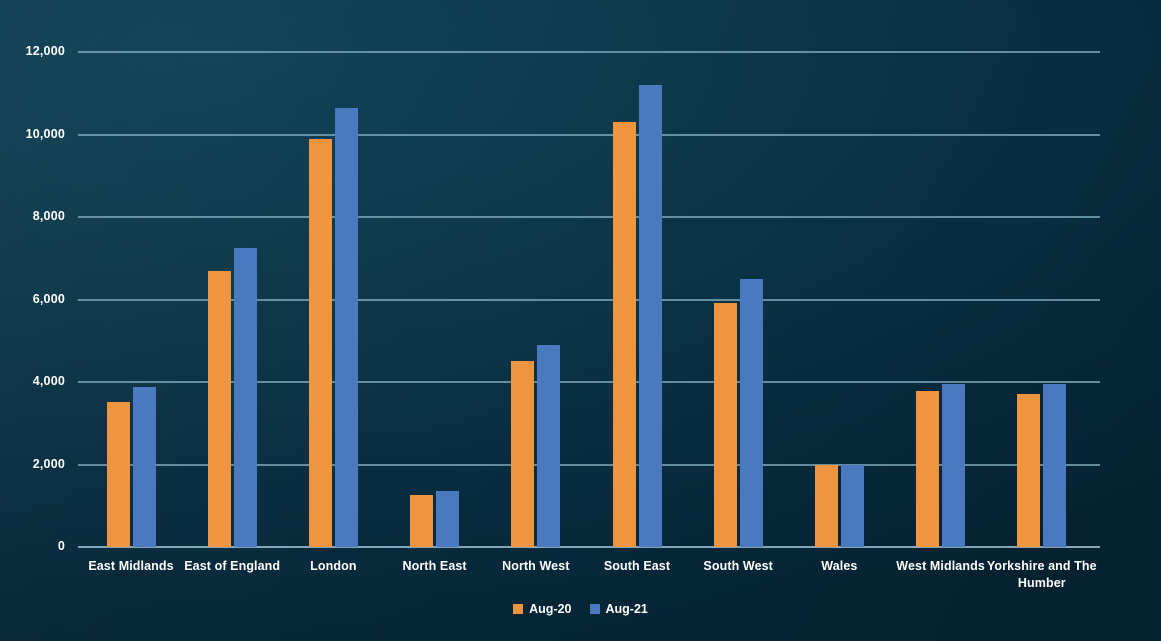 This screenshot has height=641, width=1161. I want to click on legend-label: Aug-20, so click(550, 609).